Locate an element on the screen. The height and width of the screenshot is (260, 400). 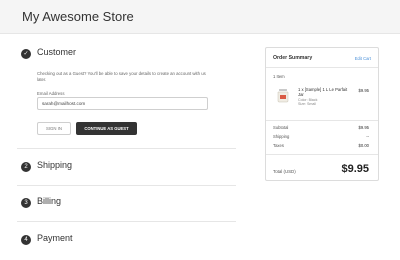
store-title: My Awesome Store is located at coordinates (78, 16).